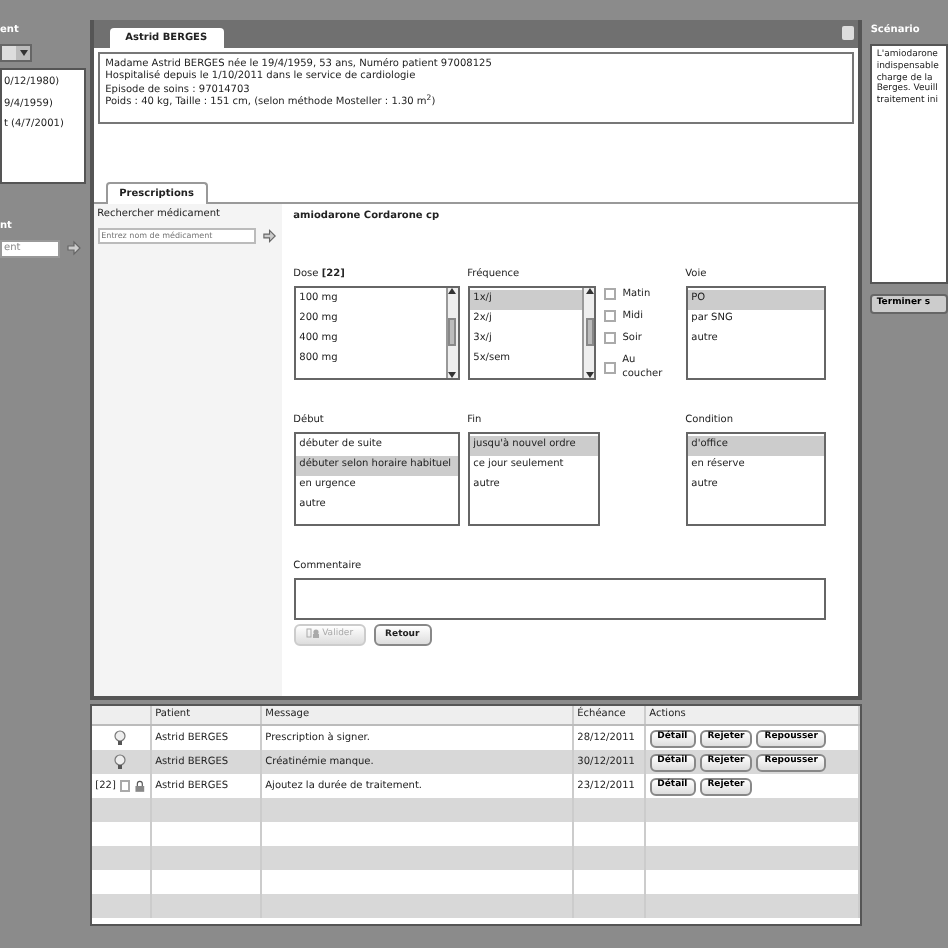 The image size is (948, 948). Describe the element at coordinates (559, 599) in the screenshot. I see `comment-field` at that location.